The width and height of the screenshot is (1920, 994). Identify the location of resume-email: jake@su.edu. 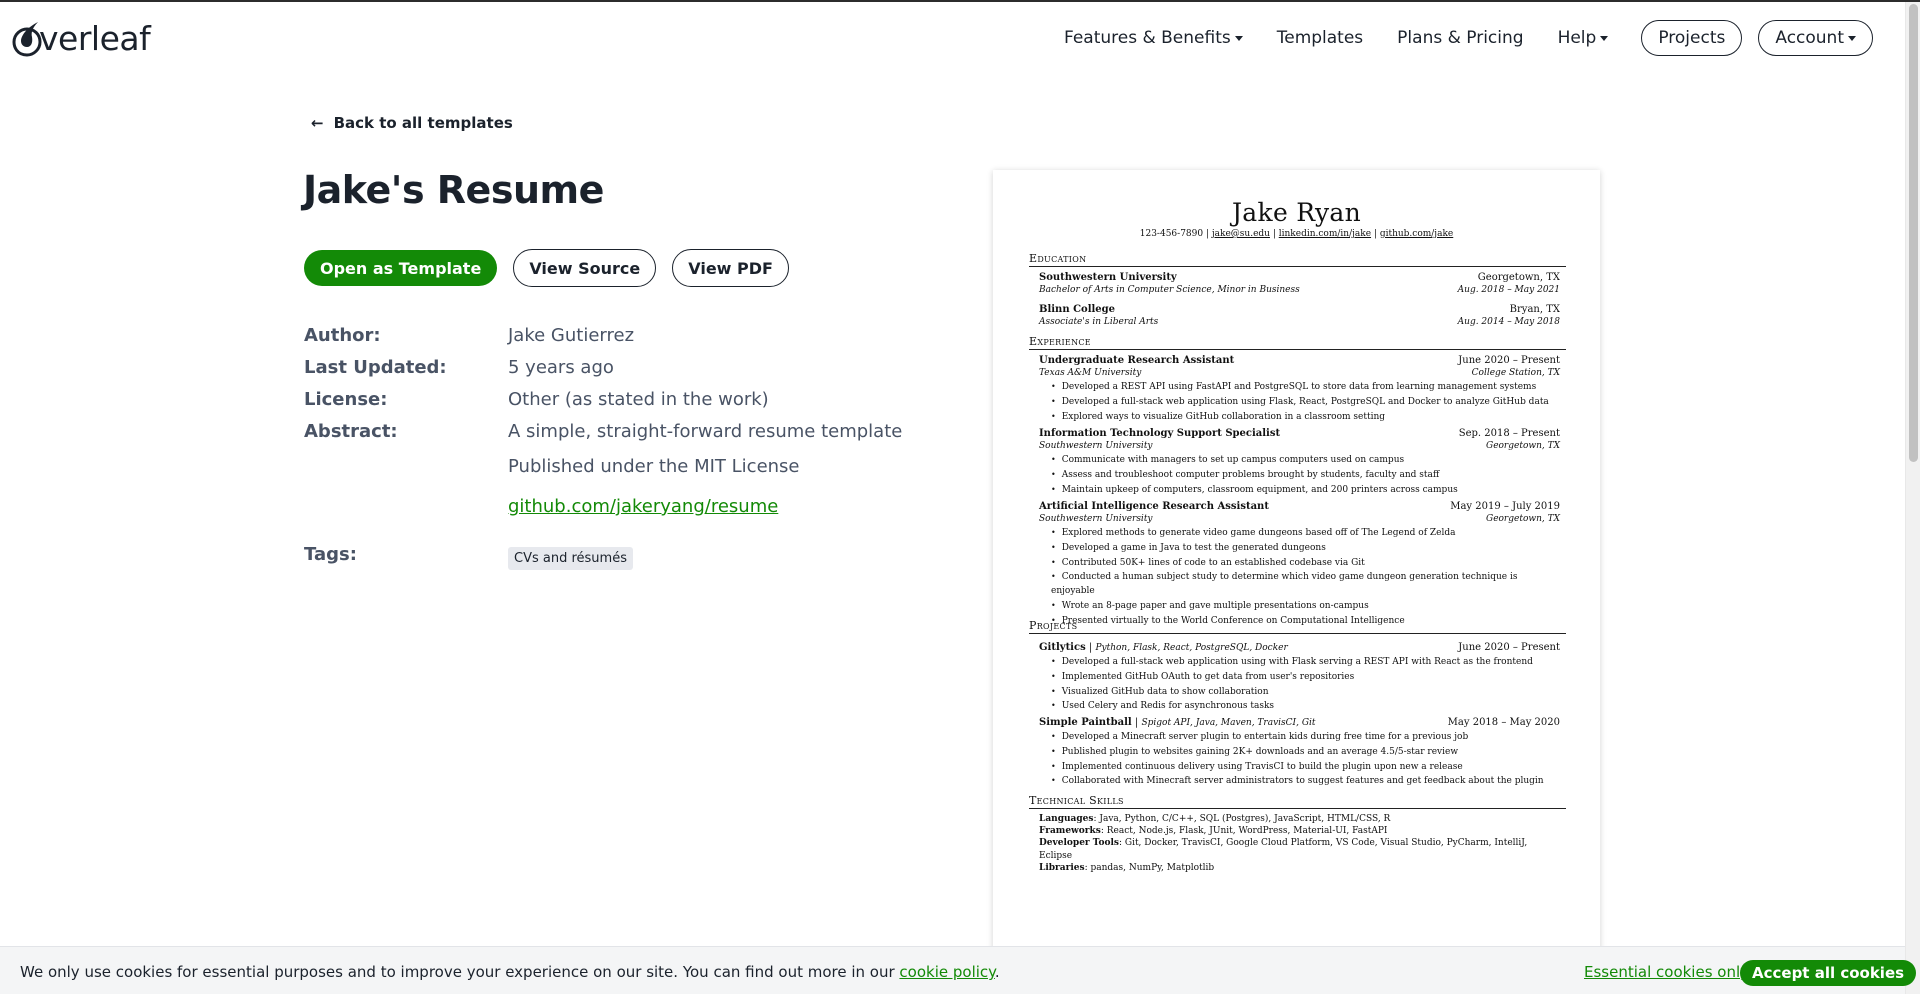
(1240, 234).